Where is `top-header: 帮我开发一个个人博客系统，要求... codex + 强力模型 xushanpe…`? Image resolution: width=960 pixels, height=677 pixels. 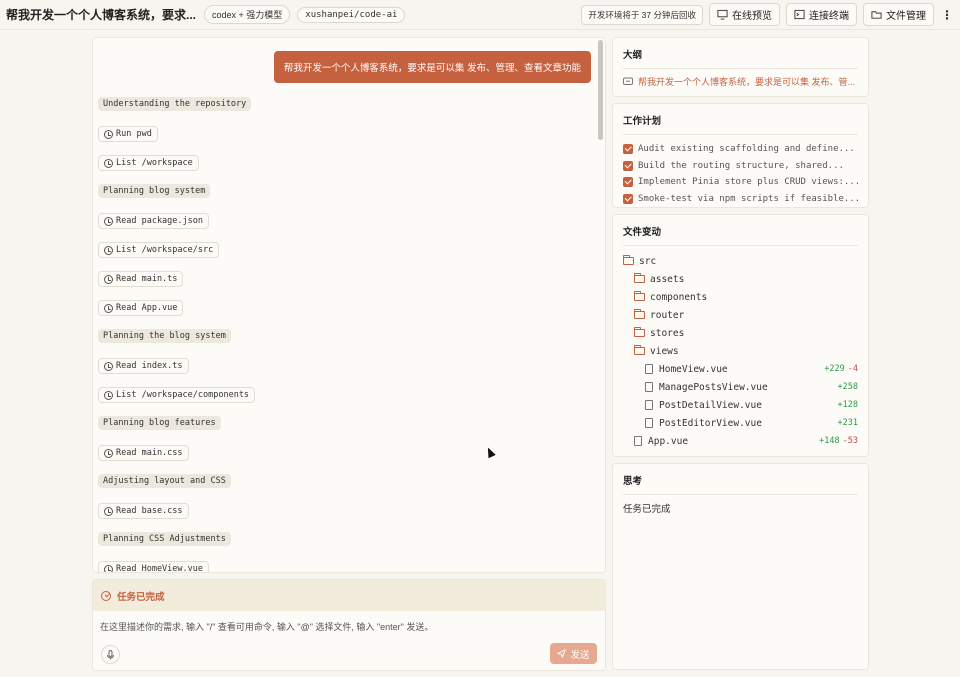 top-header: 帮我开发一个个人博客系统，要求... codex + 强力模型 xushanpe… is located at coordinates (480, 15).